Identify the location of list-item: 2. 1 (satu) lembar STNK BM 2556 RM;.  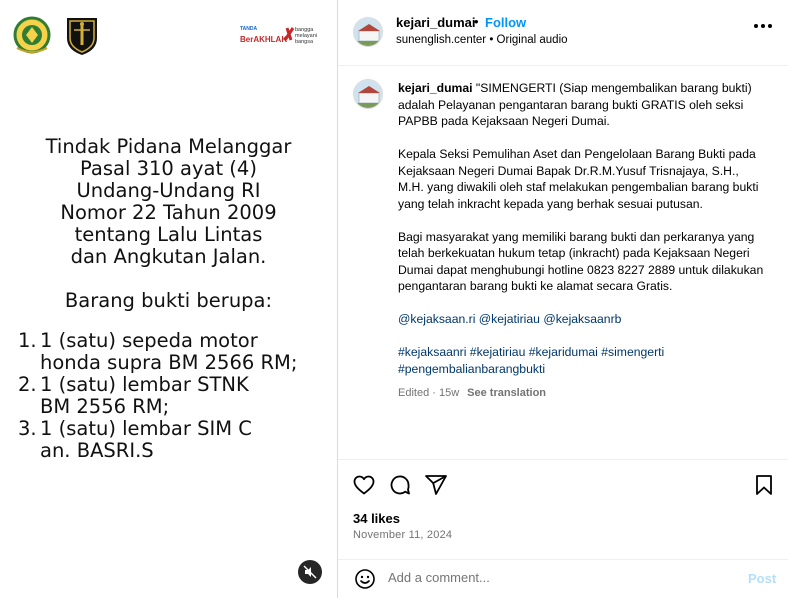
(177, 396).